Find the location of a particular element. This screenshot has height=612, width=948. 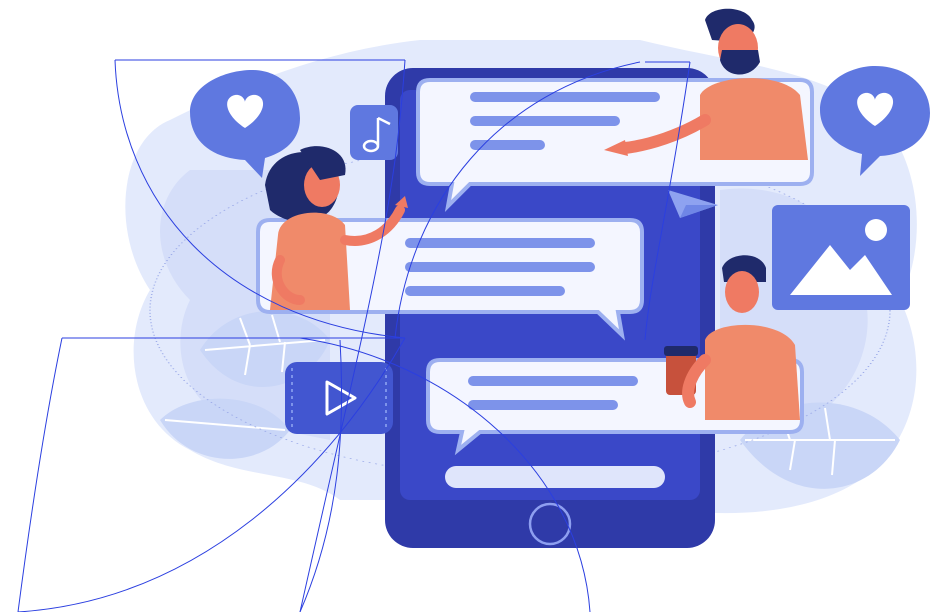

play-icon is located at coordinates (339, 398).